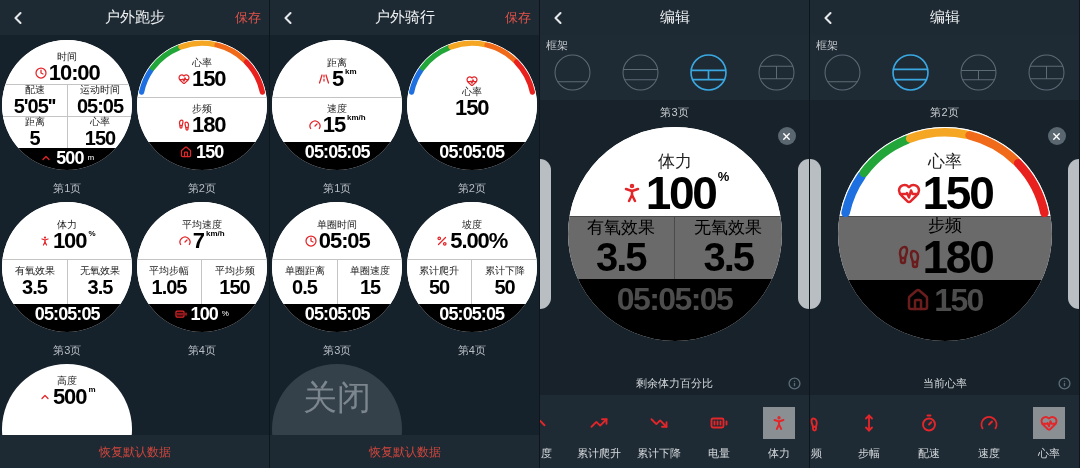 This screenshot has height=468, width=1080. I want to click on data-field-item: 速度, so click(989, 431).